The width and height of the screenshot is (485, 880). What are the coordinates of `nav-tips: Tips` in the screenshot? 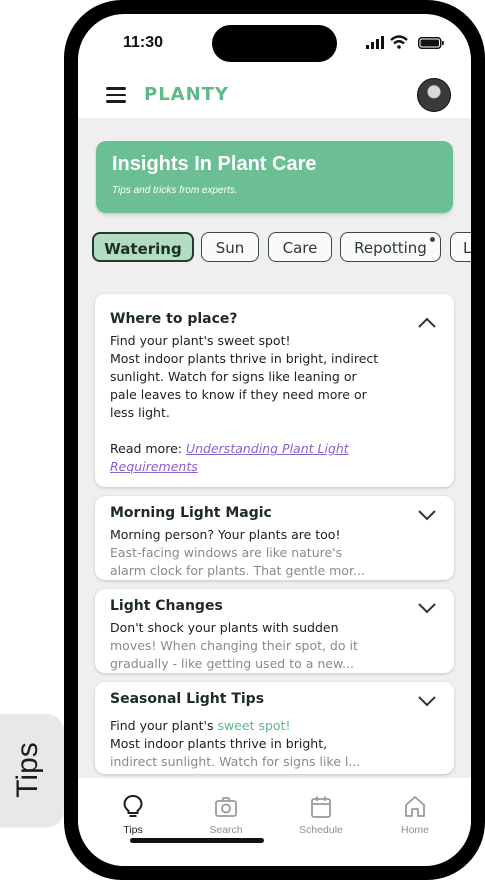 It's located at (133, 815).